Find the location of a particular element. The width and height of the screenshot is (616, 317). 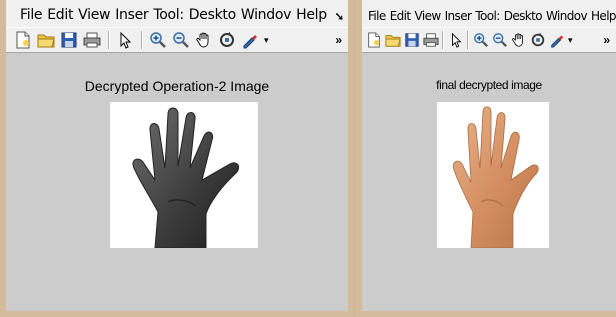

figure-title: final decrypted image is located at coordinates (489, 85).